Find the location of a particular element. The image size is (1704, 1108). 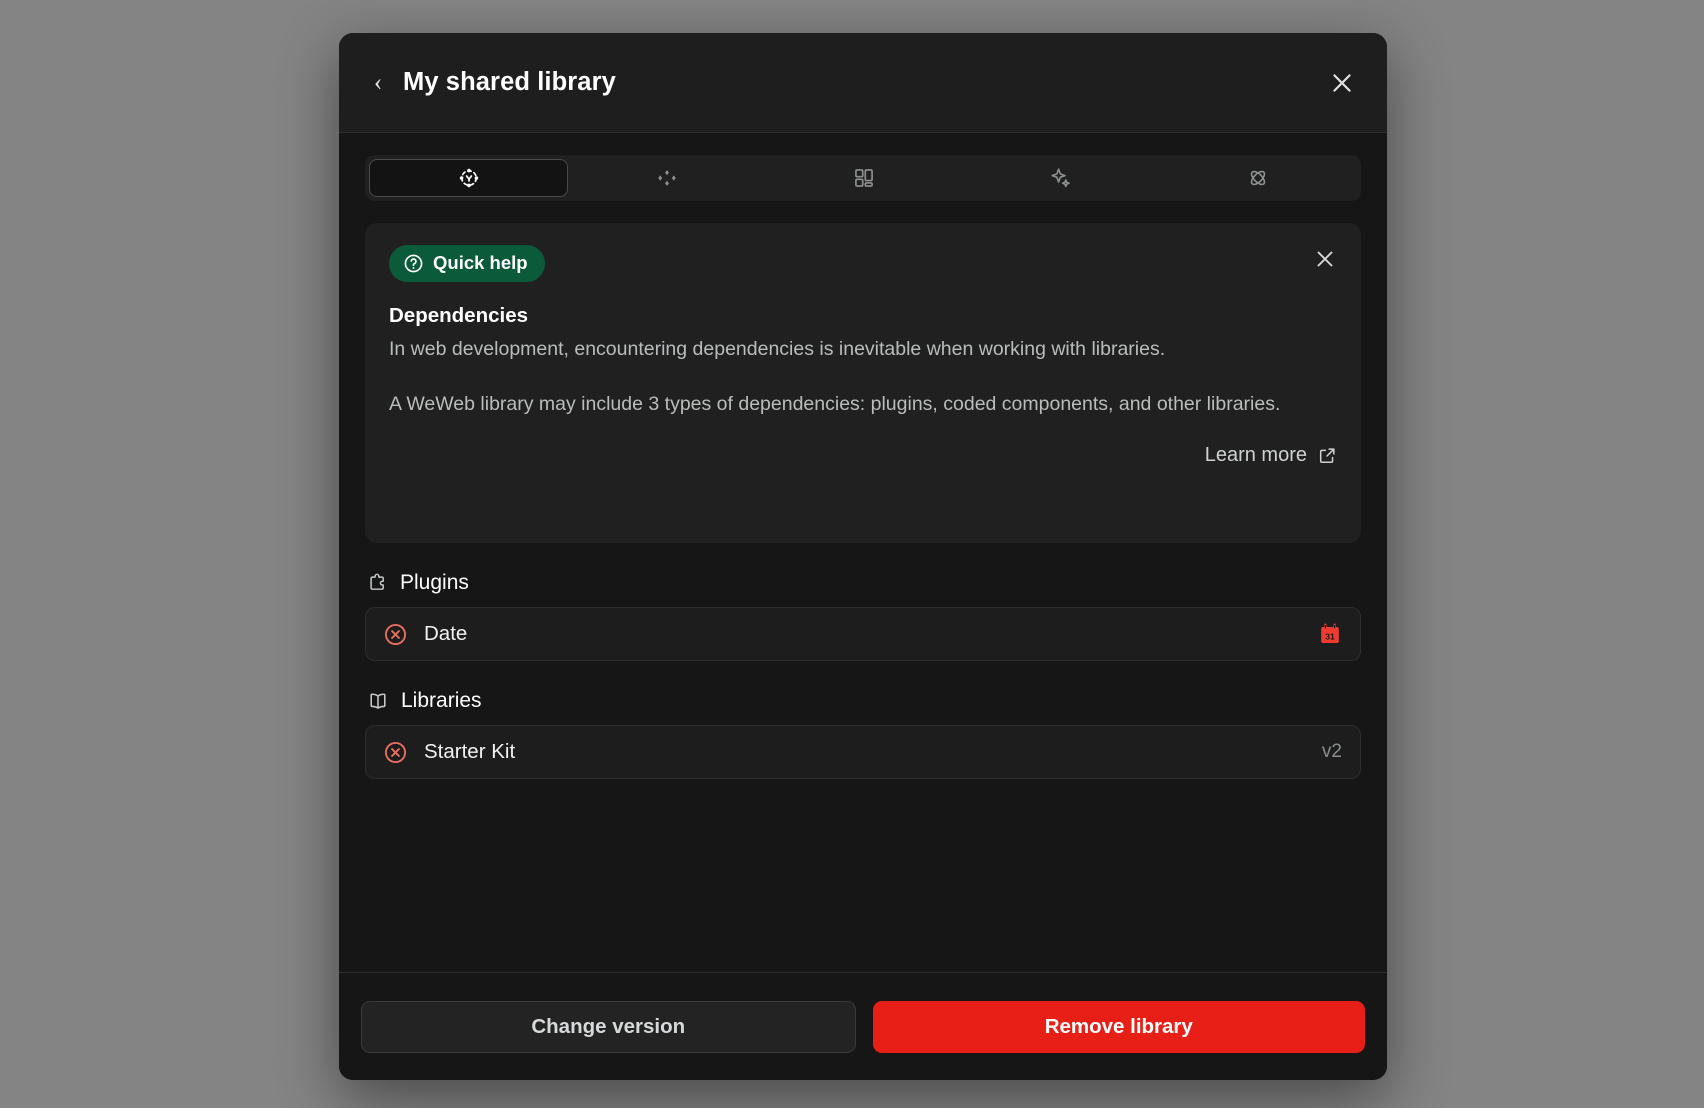

tab-components is located at coordinates (863, 178).